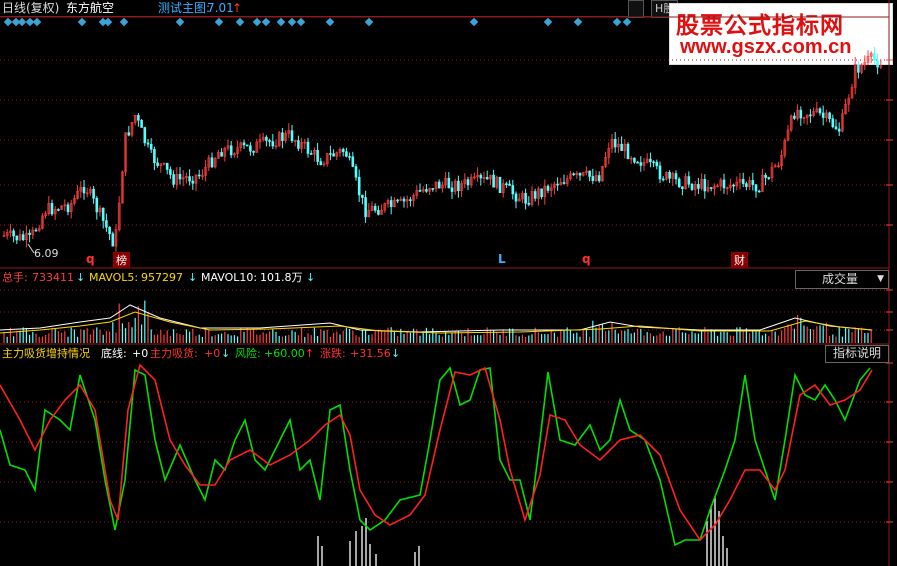  I want to click on marker-q-2: q, so click(586, 259).